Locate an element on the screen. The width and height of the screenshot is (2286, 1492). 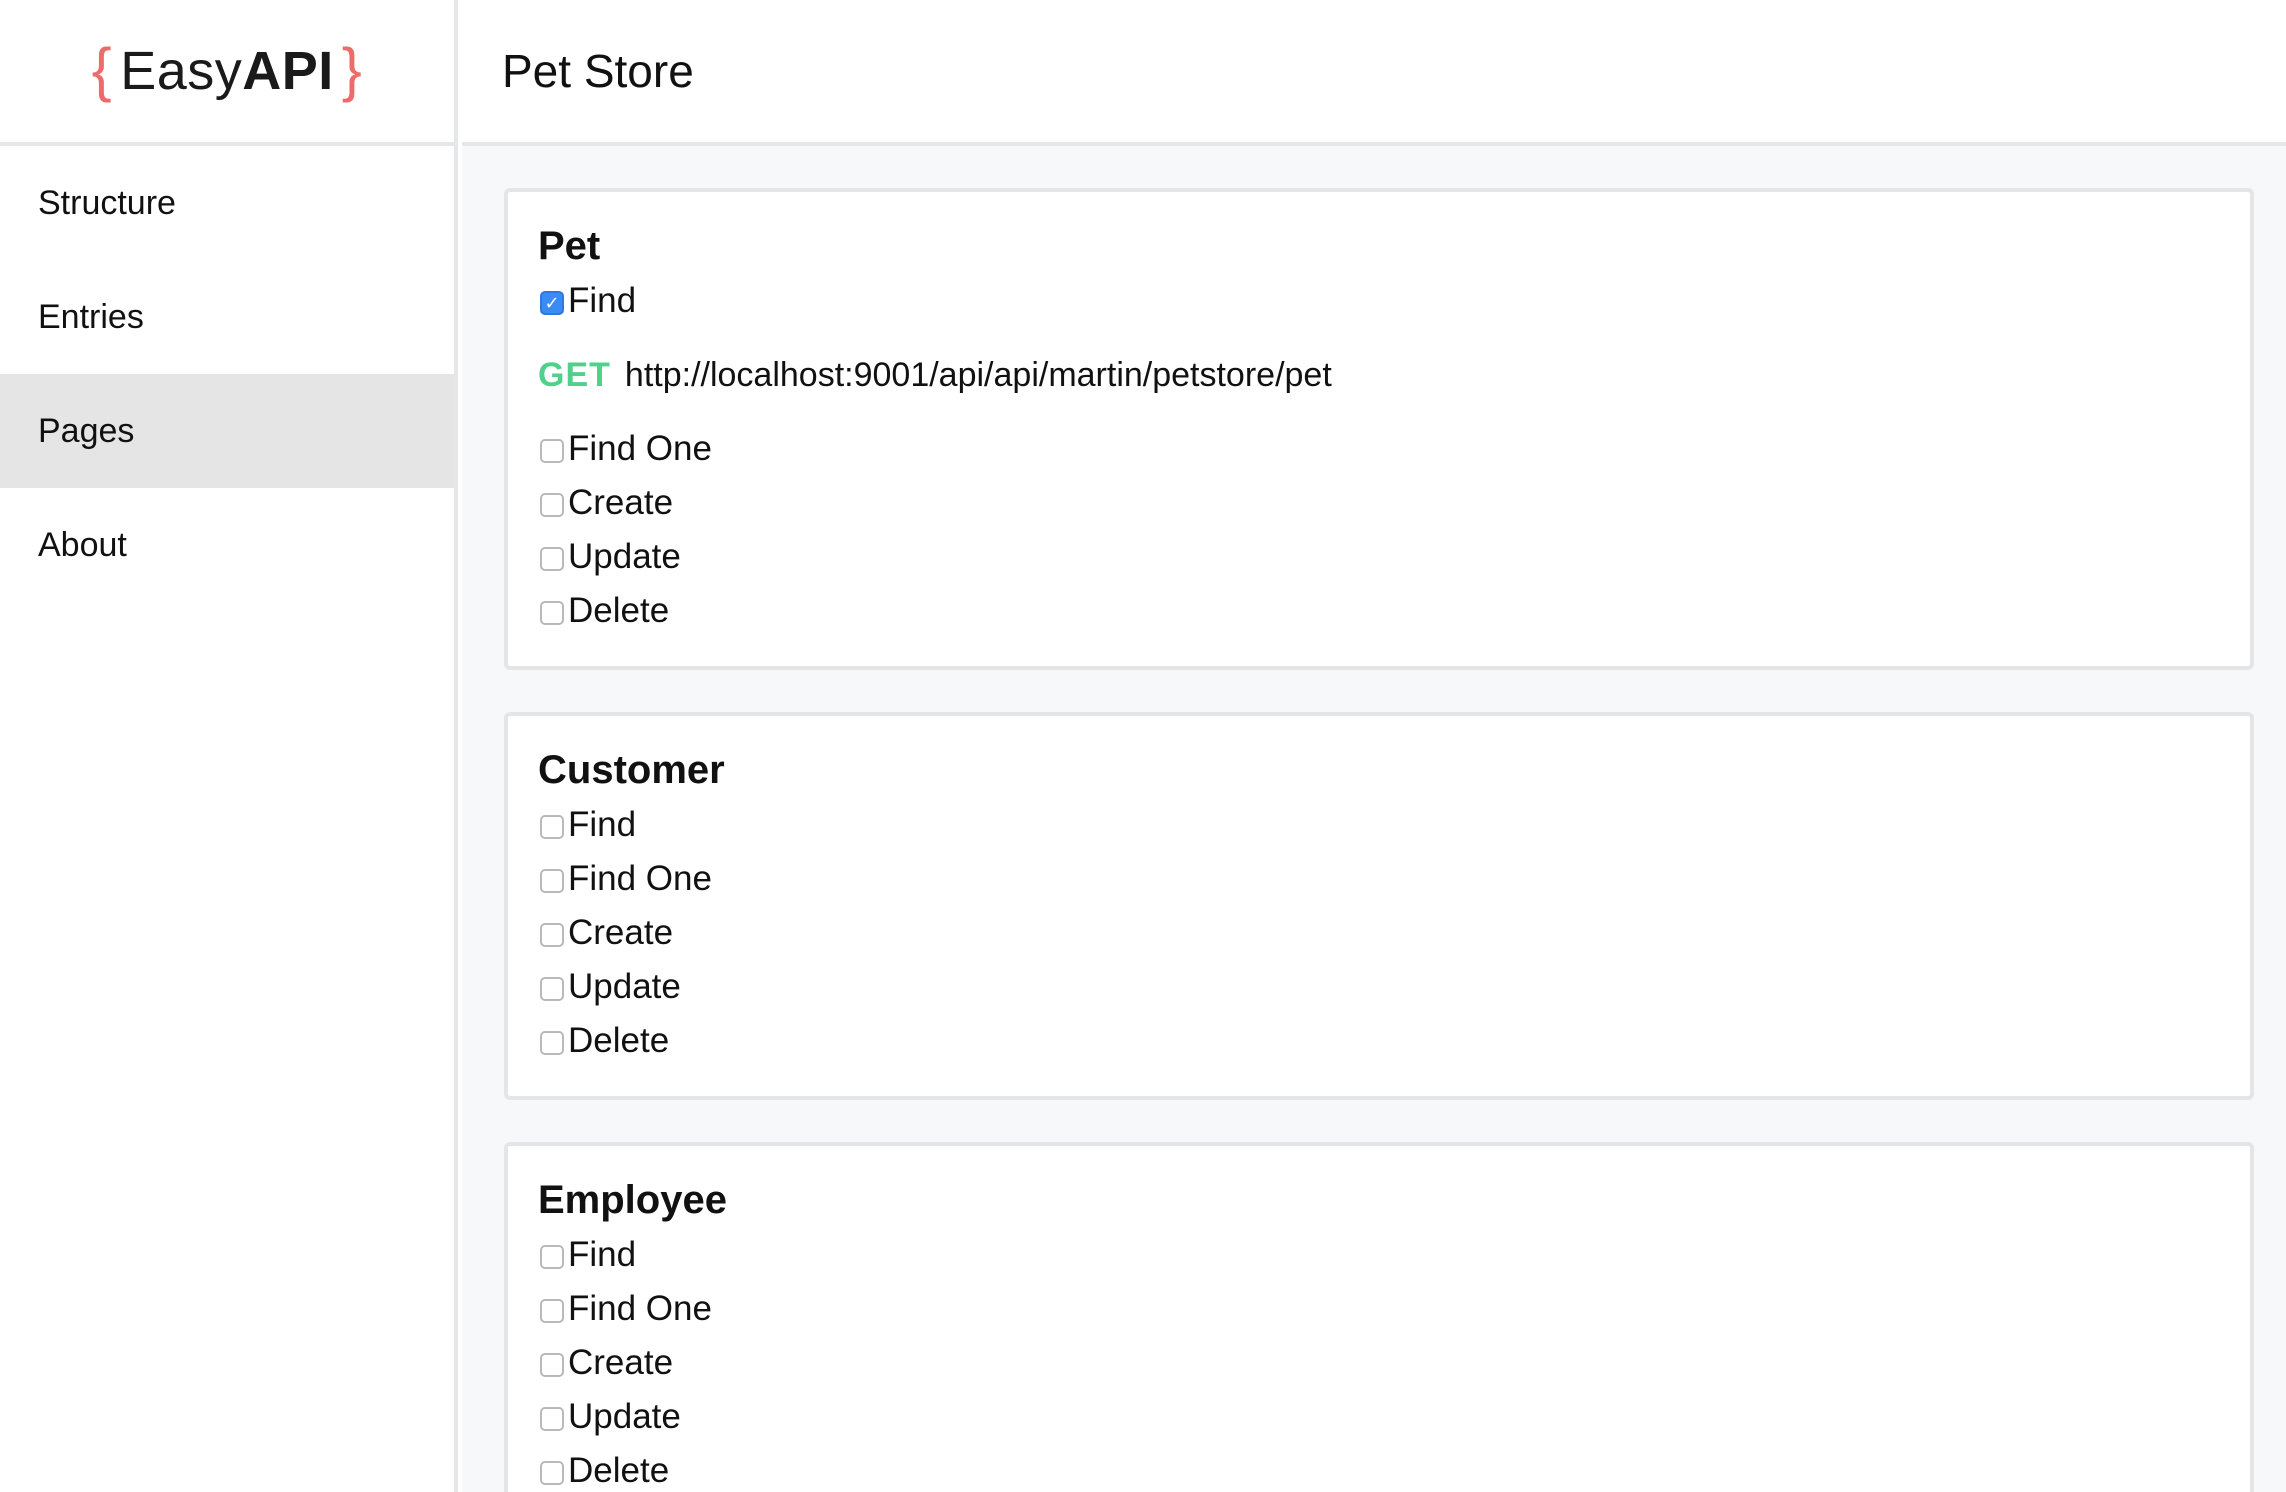
sidebar-nav: Structure Entries Pages About is located at coordinates (227, 374).